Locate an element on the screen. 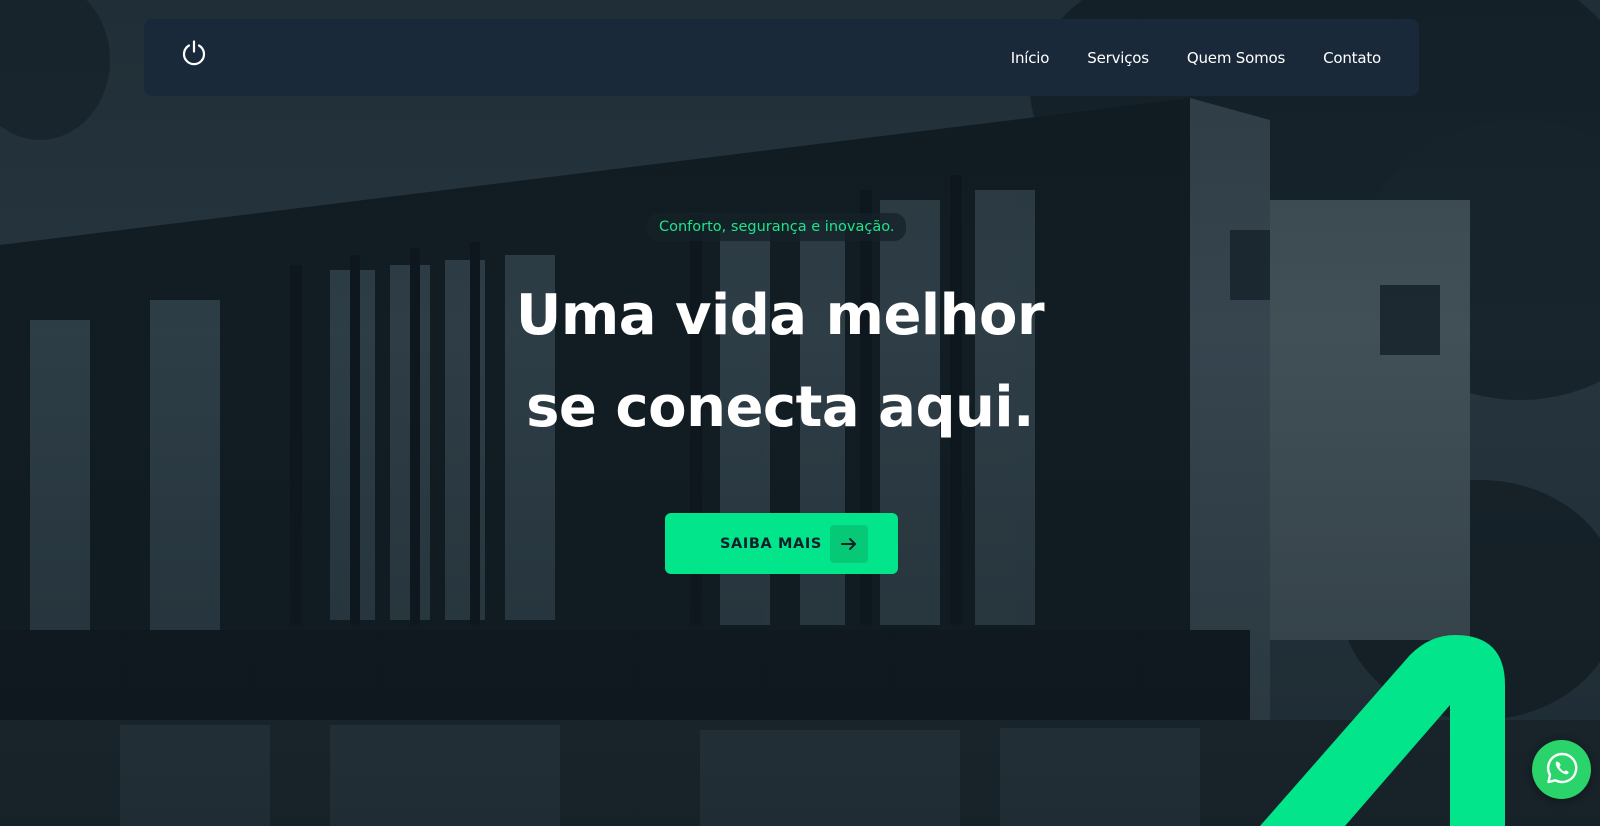  whatsapp-icon is located at coordinates (1562, 770).